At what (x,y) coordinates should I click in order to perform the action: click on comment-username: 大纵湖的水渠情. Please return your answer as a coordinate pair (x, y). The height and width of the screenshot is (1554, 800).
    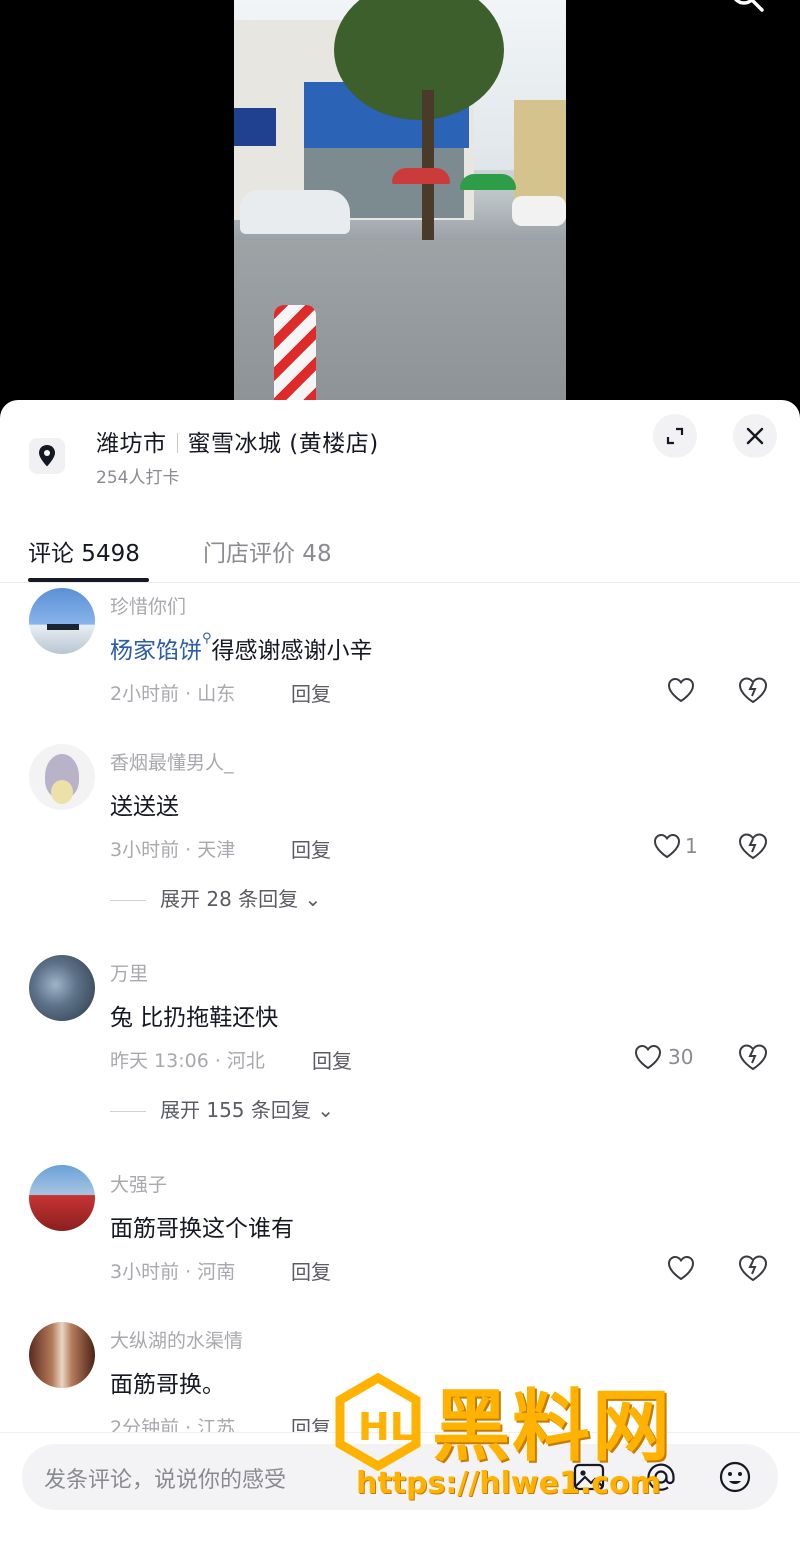
    Looking at the image, I should click on (176, 1339).